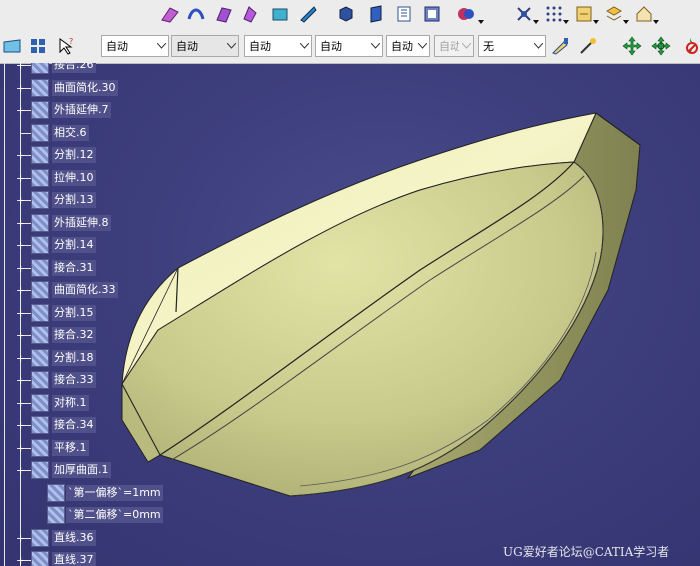 The width and height of the screenshot is (700, 566). Describe the element at coordinates (74, 200) in the screenshot. I see `tree-node-label: 分割.13` at that location.